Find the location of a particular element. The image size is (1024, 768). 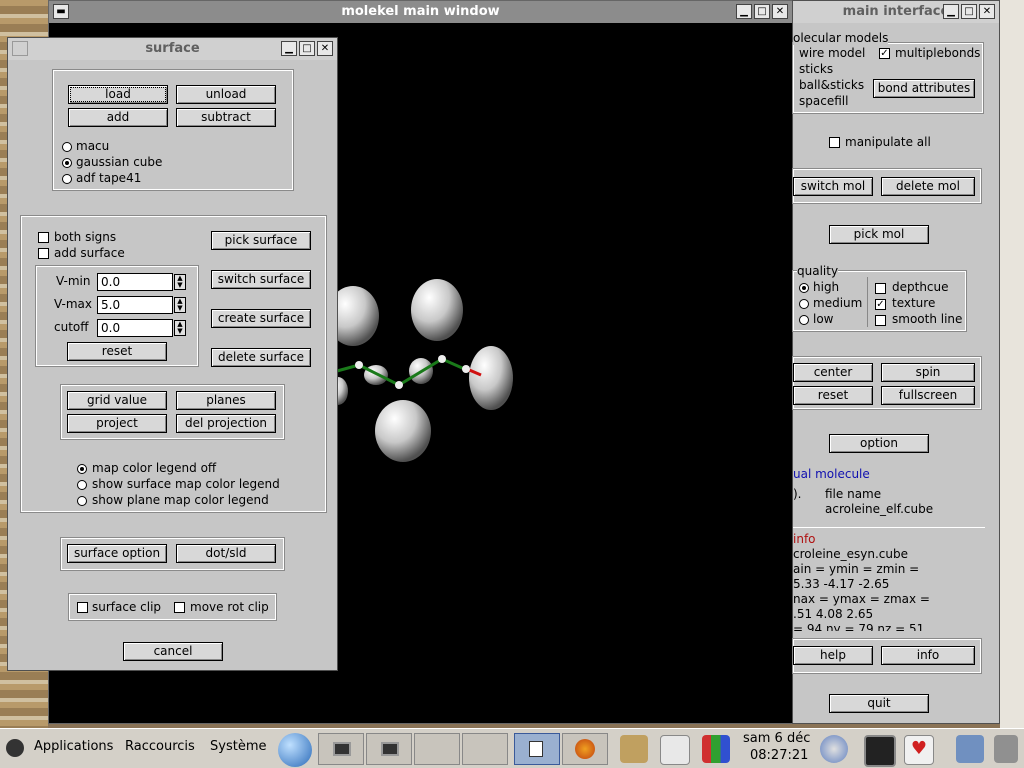

min-values: 5.33 -4.17 -2.65 is located at coordinates (841, 584).